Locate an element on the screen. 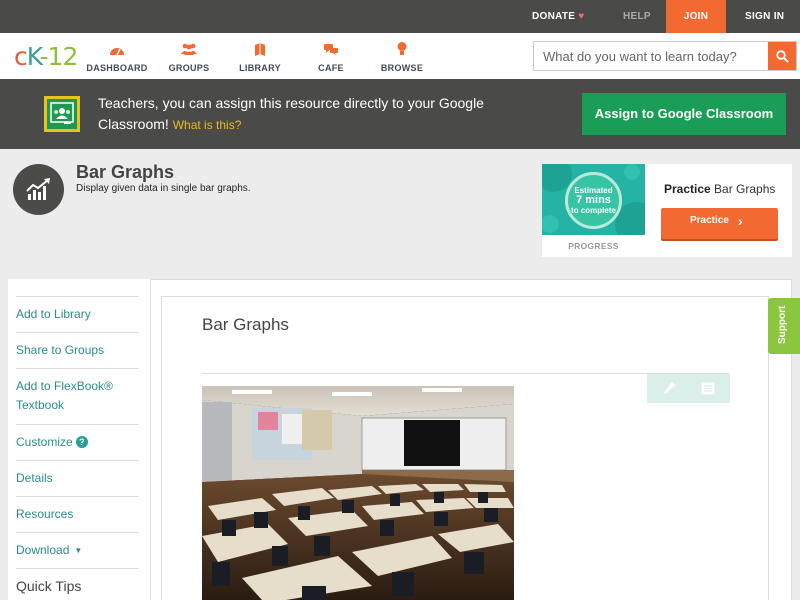 This screenshot has width=800, height=600. search-icon is located at coordinates (782, 56).